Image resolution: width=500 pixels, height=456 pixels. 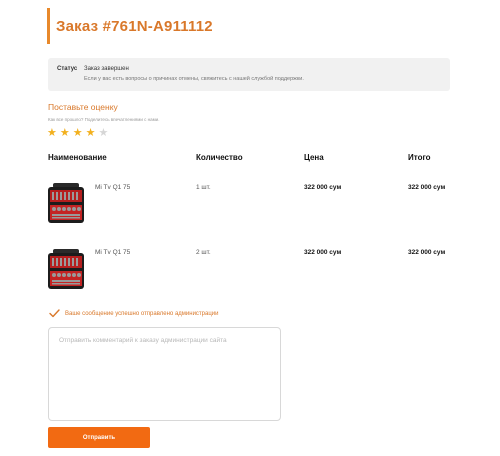 I want to click on header-total: Итого, so click(x=419, y=157).